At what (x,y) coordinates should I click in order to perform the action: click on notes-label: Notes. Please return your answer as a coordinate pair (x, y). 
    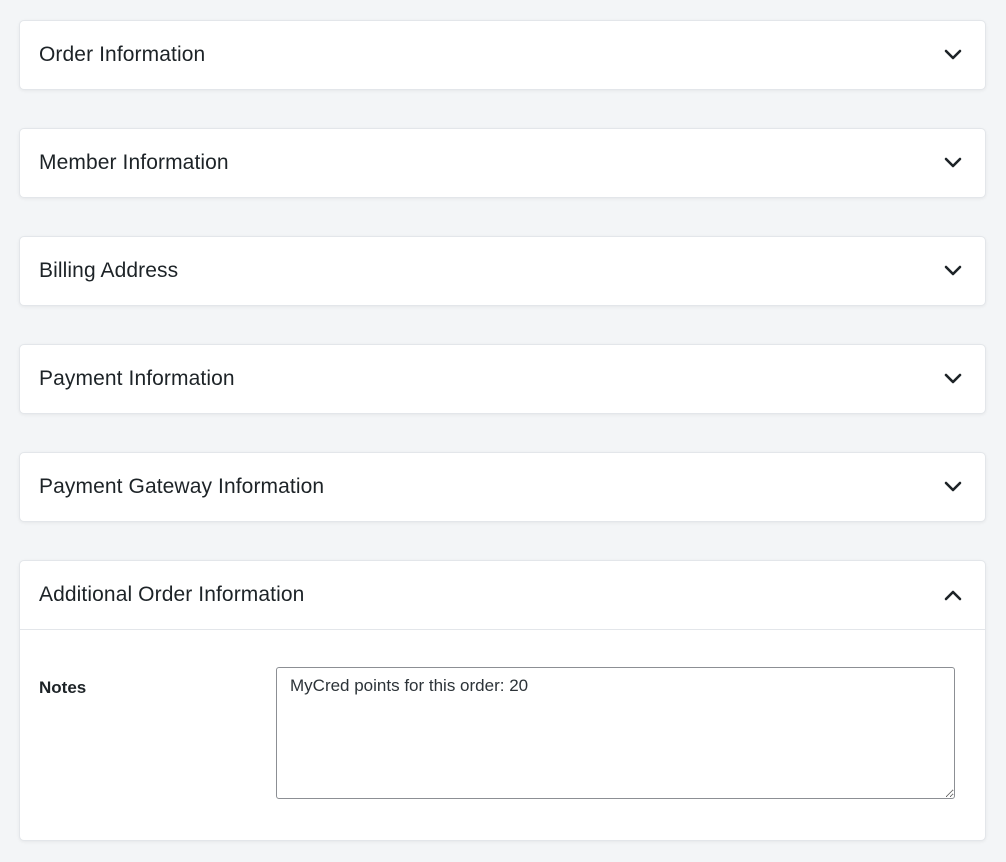
    Looking at the image, I should click on (63, 687).